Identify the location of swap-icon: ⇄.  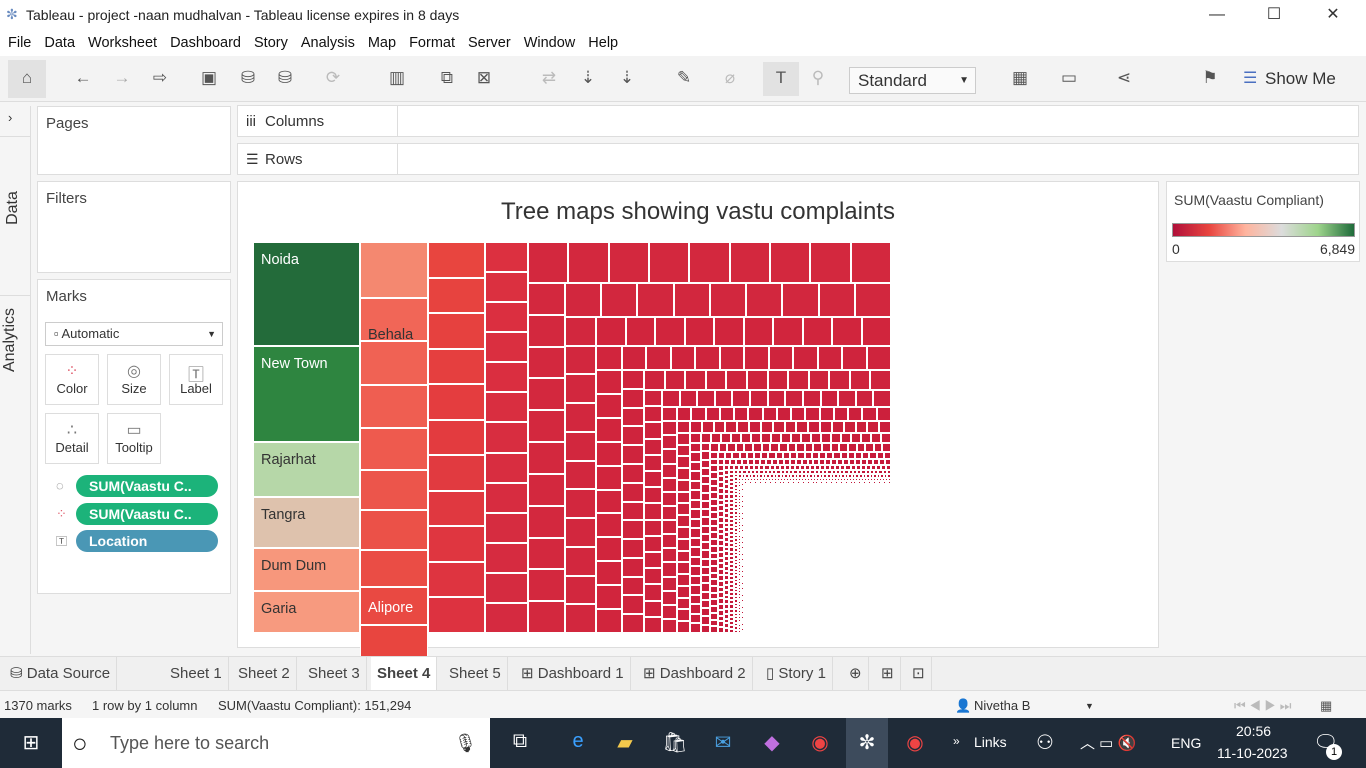
(549, 78).